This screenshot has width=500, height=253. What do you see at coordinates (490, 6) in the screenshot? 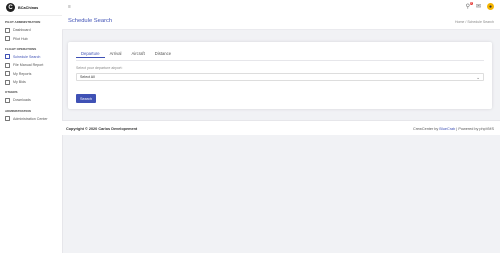
I see `avatar: ●` at bounding box center [490, 6].